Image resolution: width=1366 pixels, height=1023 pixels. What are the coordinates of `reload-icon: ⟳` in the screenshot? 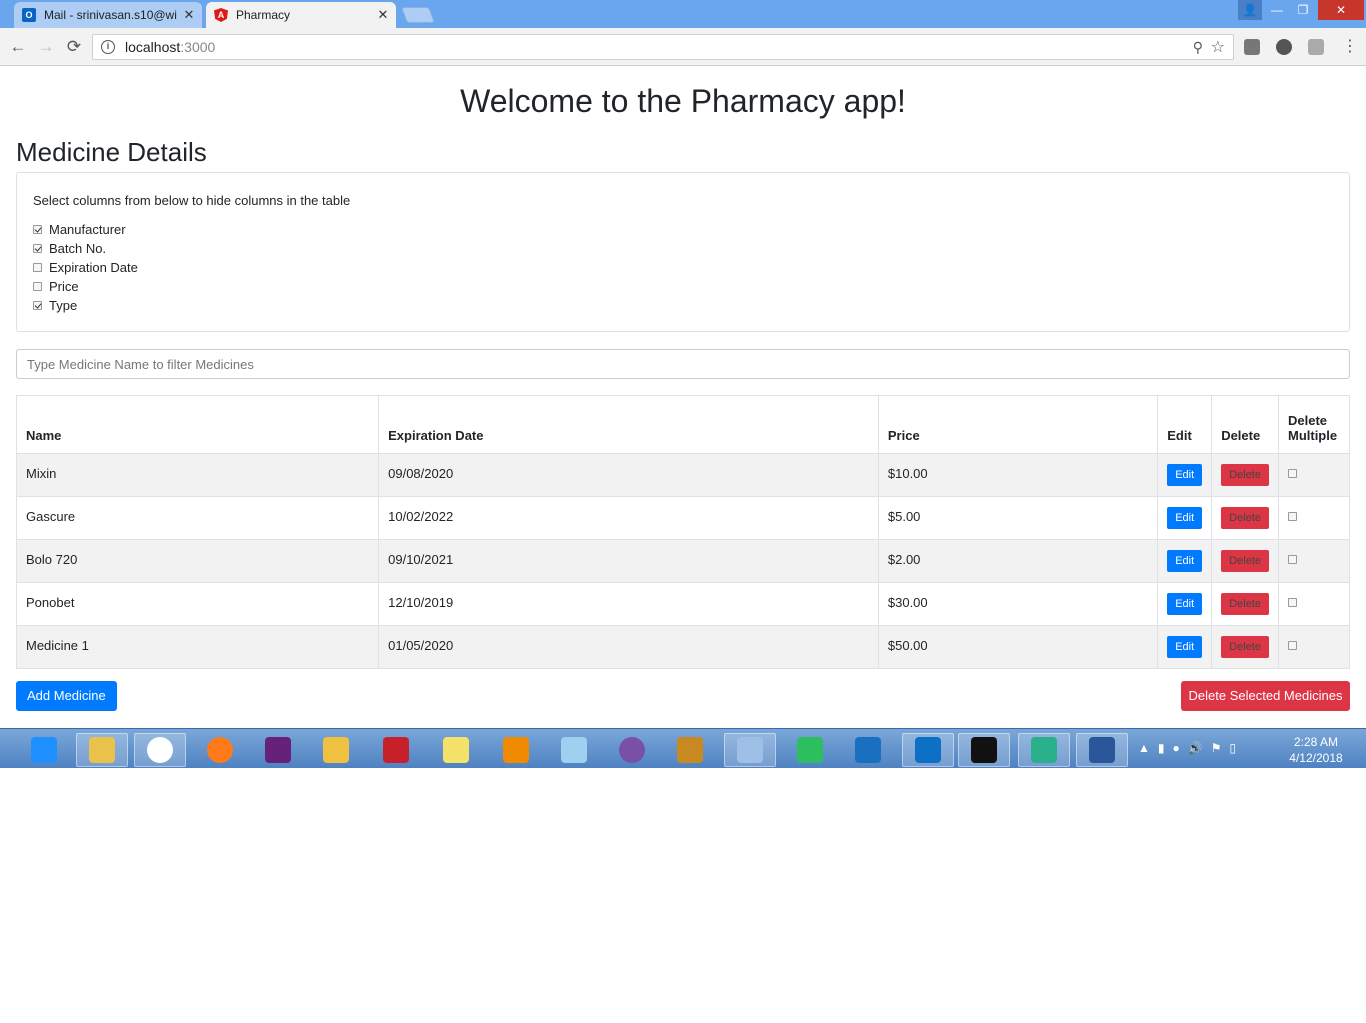 It's located at (74, 47).